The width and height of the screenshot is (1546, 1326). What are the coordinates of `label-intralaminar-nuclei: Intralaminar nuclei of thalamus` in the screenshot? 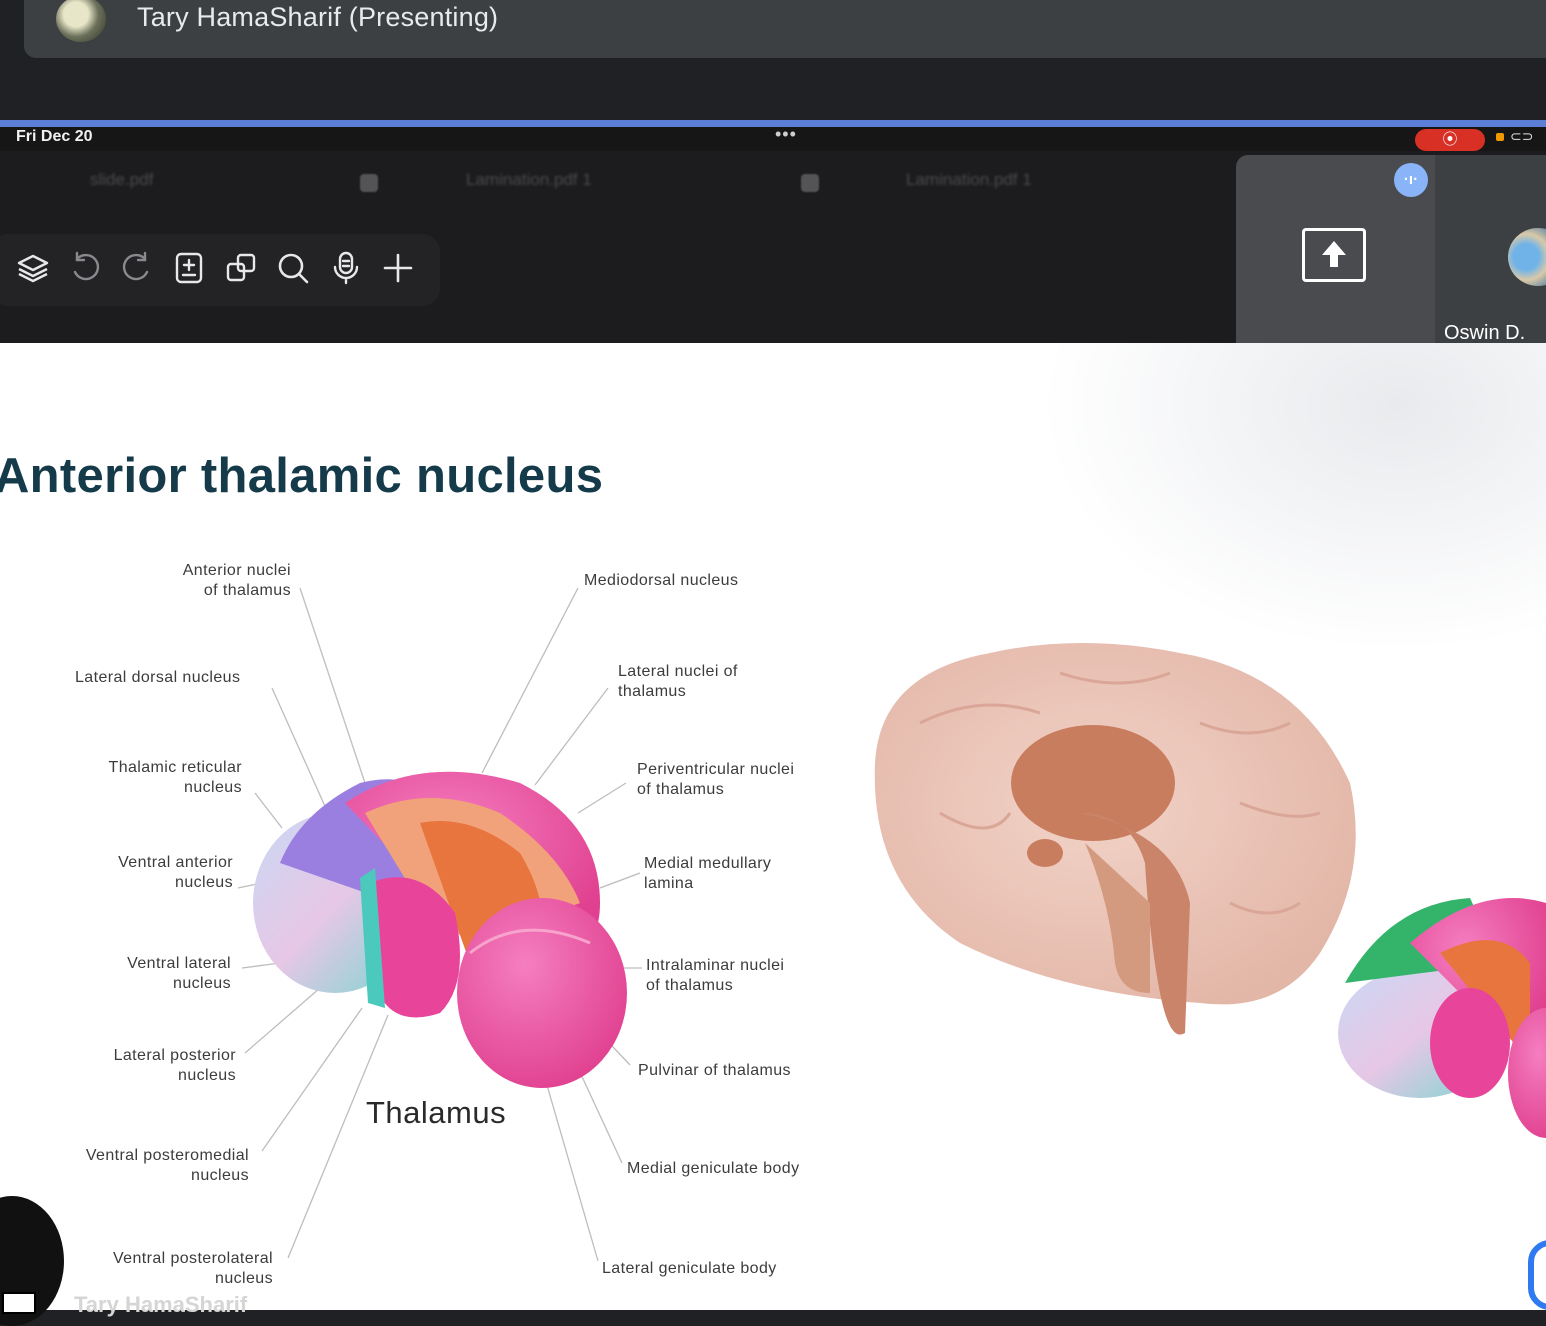 It's located at (715, 975).